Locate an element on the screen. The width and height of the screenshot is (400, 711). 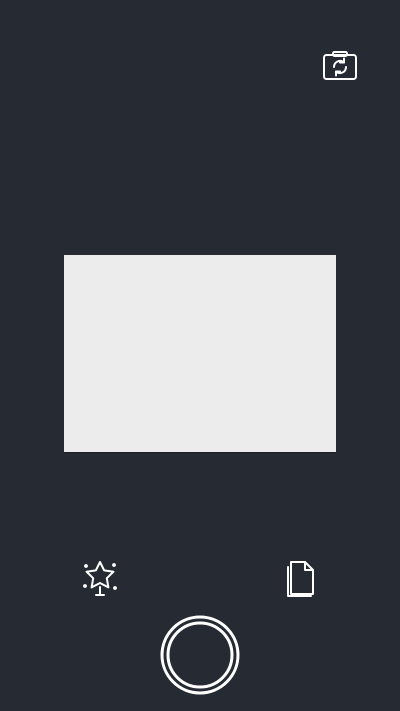
document-mode-button is located at coordinates (301, 579).